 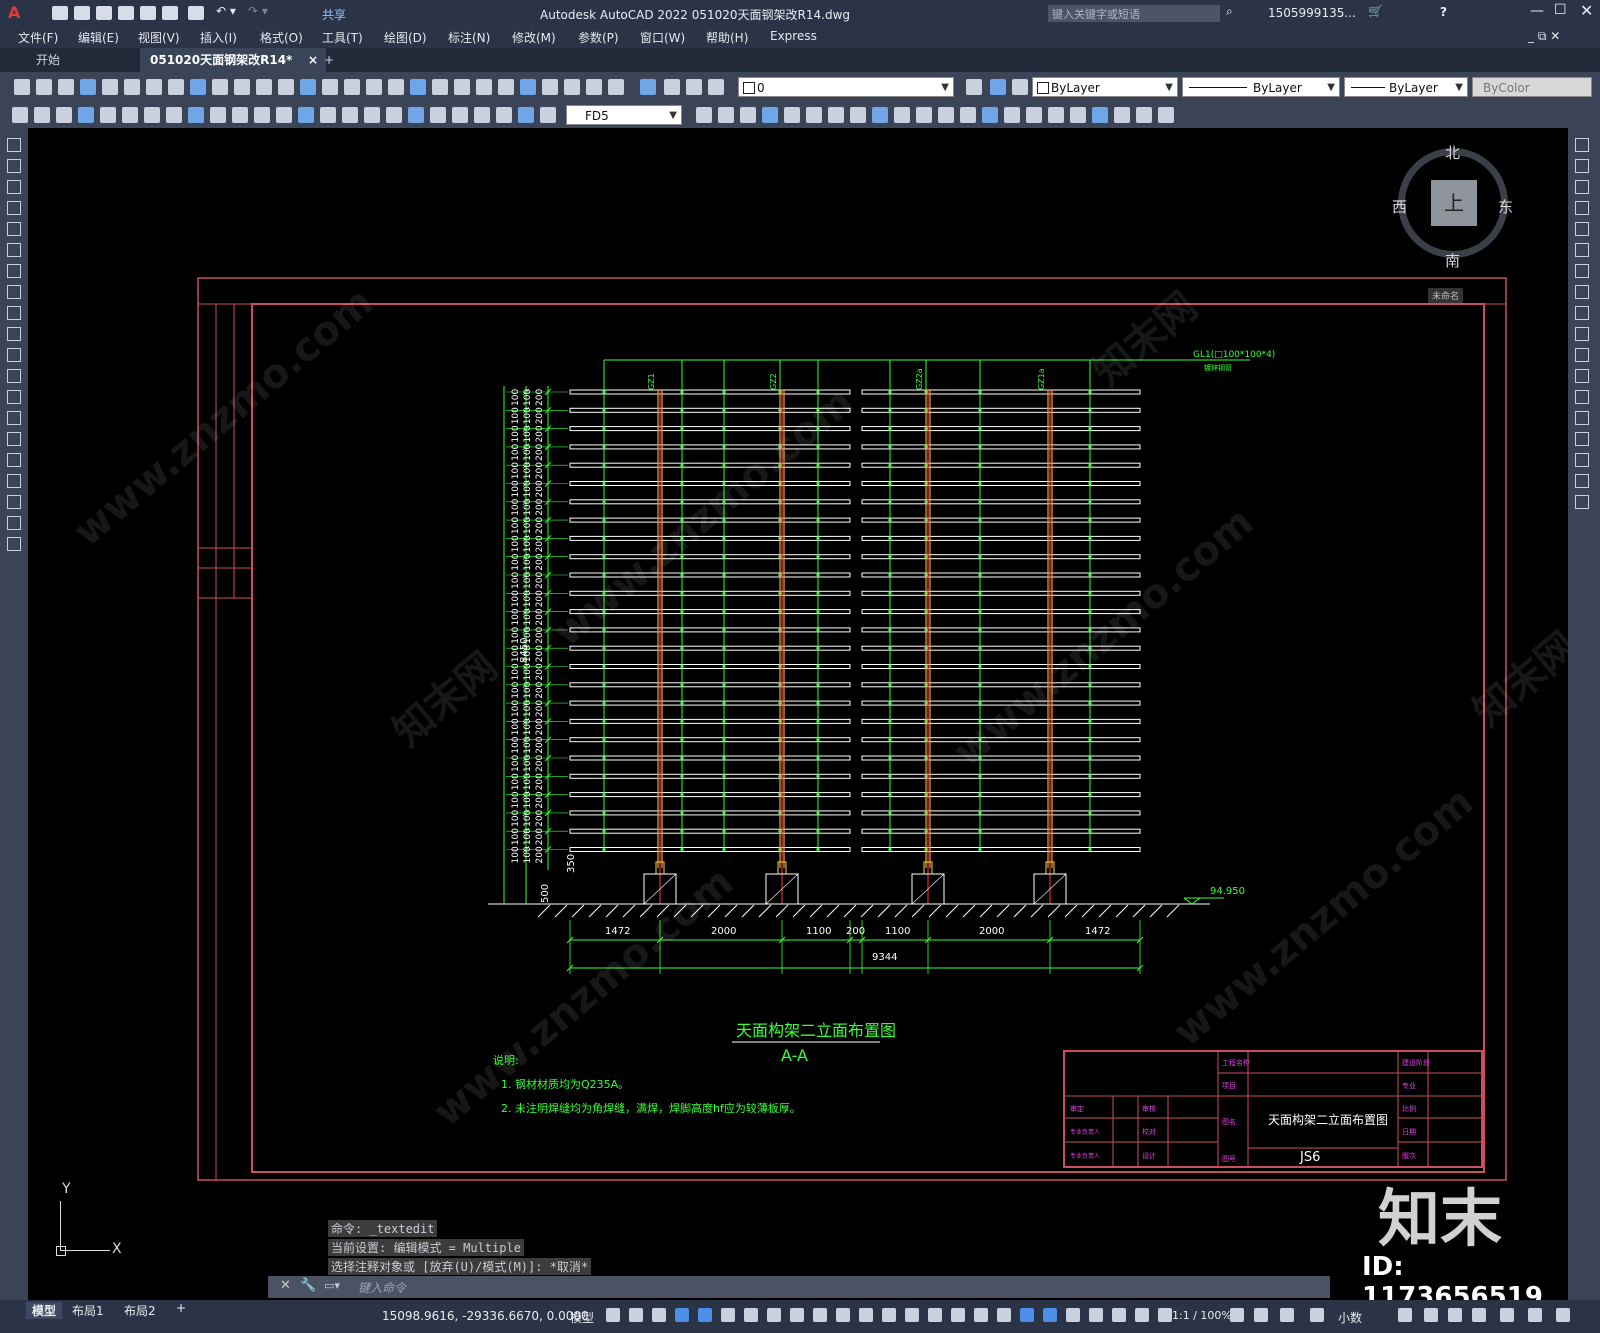 What do you see at coordinates (1261, 87) in the screenshot?
I see `linetype-dropdown: ByLayer ▼` at bounding box center [1261, 87].